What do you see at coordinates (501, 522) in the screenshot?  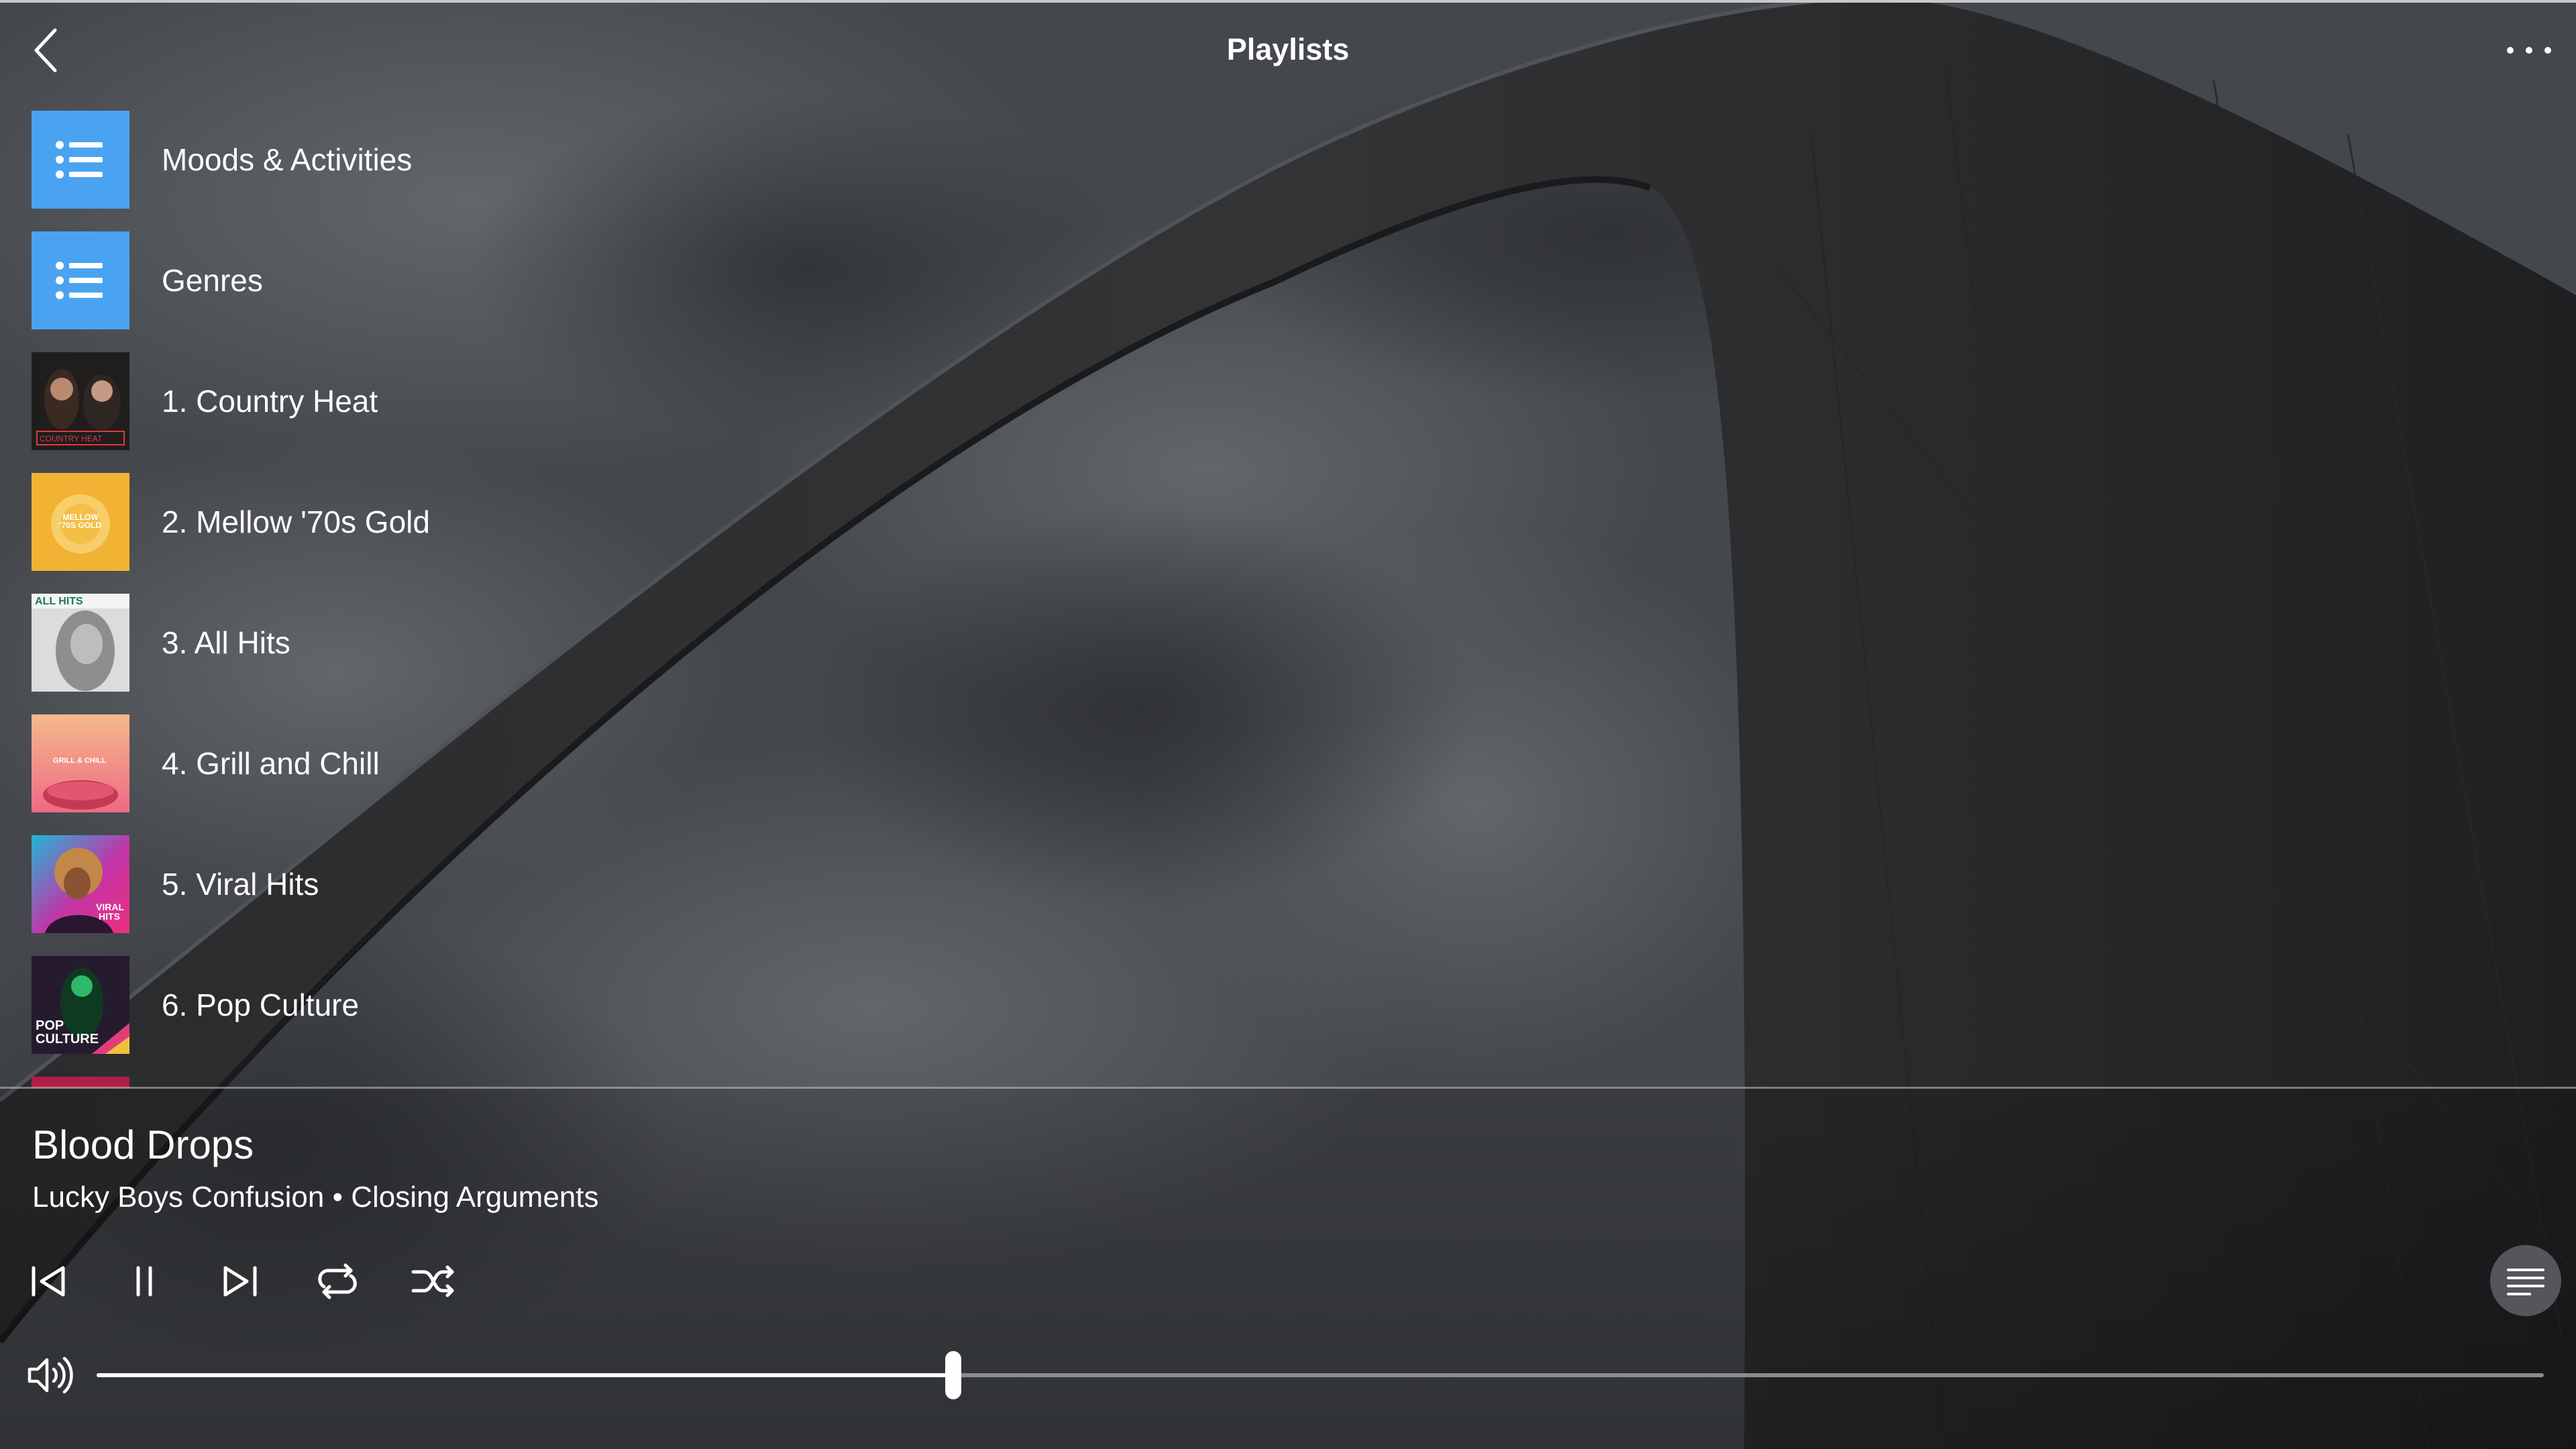 I see `playlist-item-mellow-70s-gold: MELLOW '70S GOLD 2. Mellow '70s Gold` at bounding box center [501, 522].